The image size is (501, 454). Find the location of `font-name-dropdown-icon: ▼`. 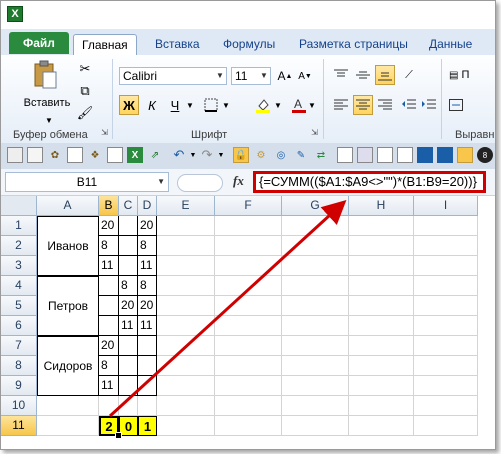

font-name-dropdown-icon: ▼ is located at coordinates (220, 76).